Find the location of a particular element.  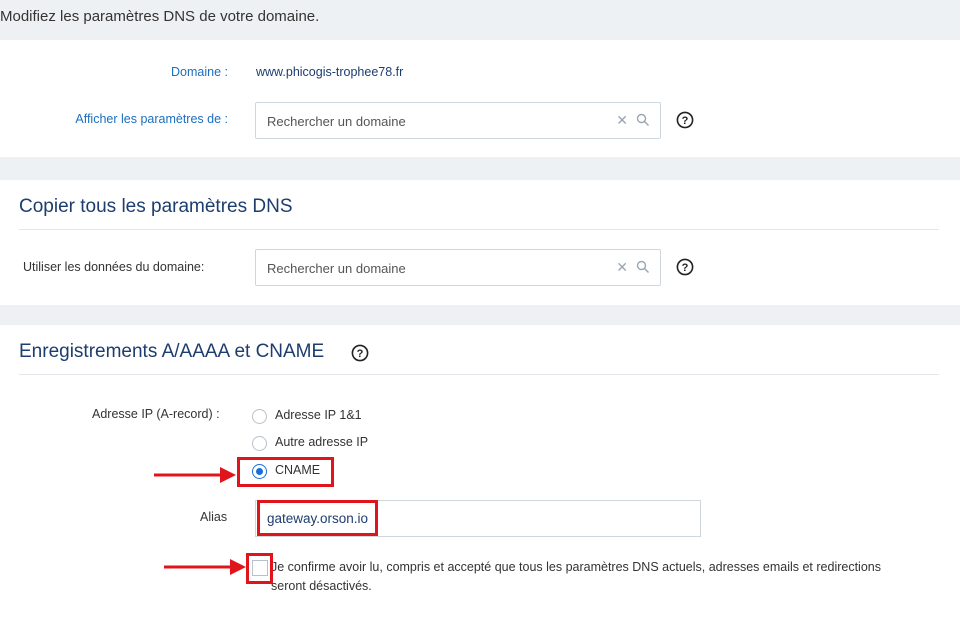

radio-ip-1and1-label: Adresse IP 1&1 is located at coordinates (318, 415).